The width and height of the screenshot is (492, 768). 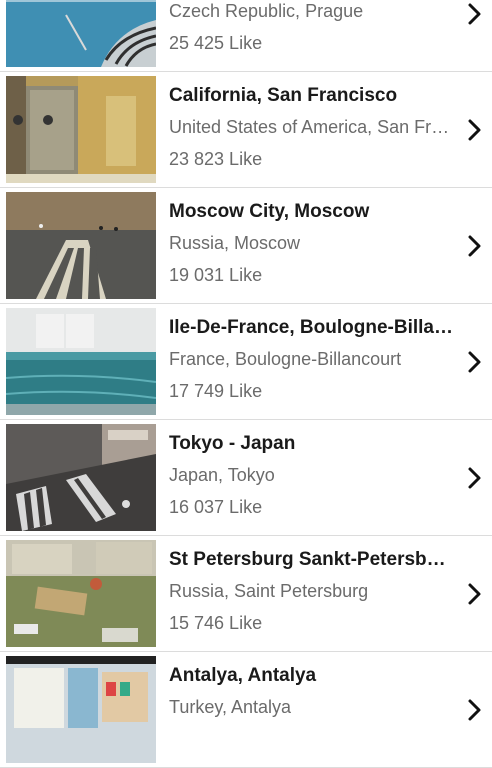 What do you see at coordinates (285, 359) in the screenshot?
I see `item-location: France, Boulogne-Billancourt` at bounding box center [285, 359].